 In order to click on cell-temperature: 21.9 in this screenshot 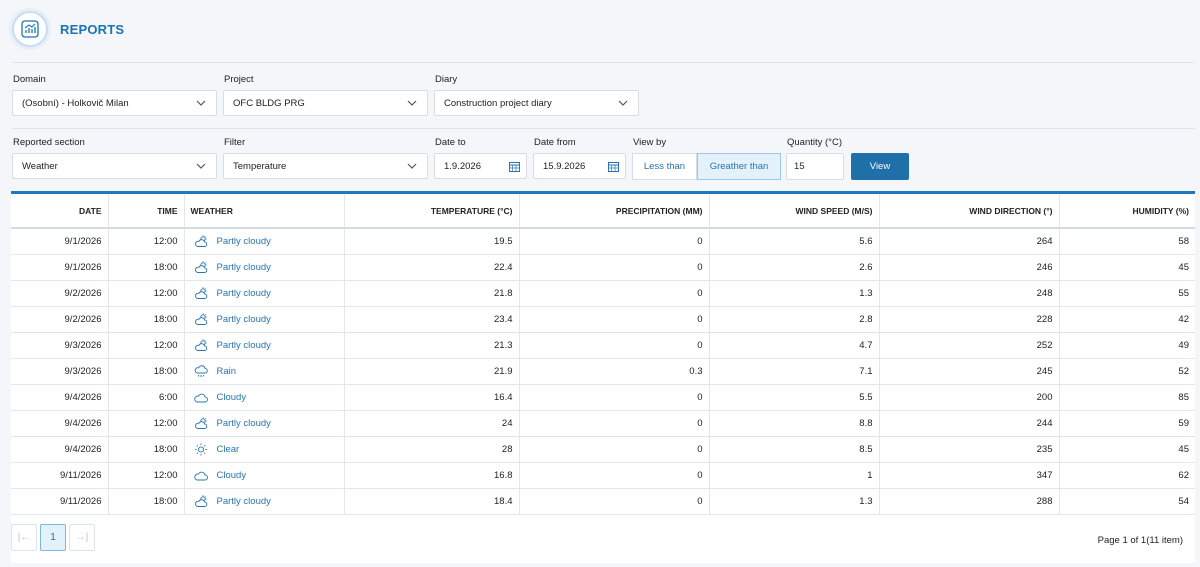, I will do `click(432, 371)`.